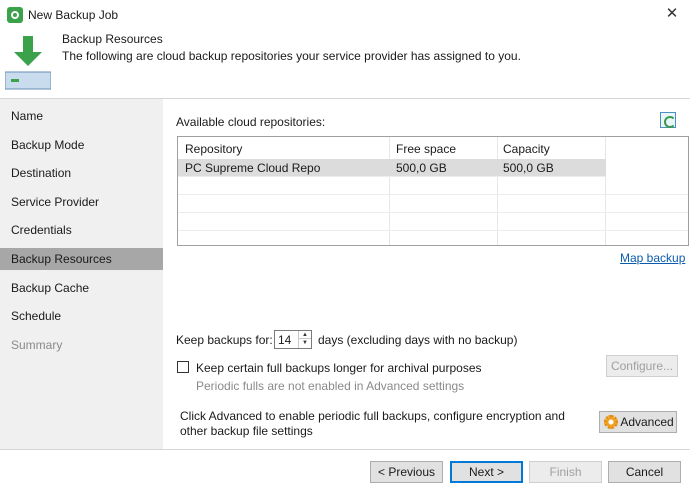 The image size is (690, 493). I want to click on next-button: Next >, so click(486, 472).